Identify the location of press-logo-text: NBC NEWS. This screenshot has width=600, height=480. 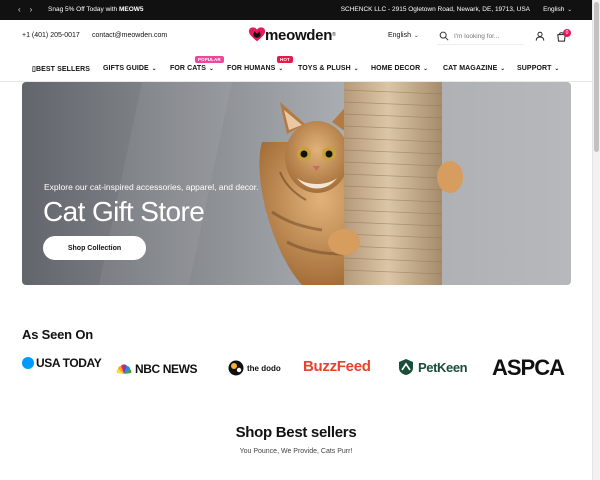
(166, 369).